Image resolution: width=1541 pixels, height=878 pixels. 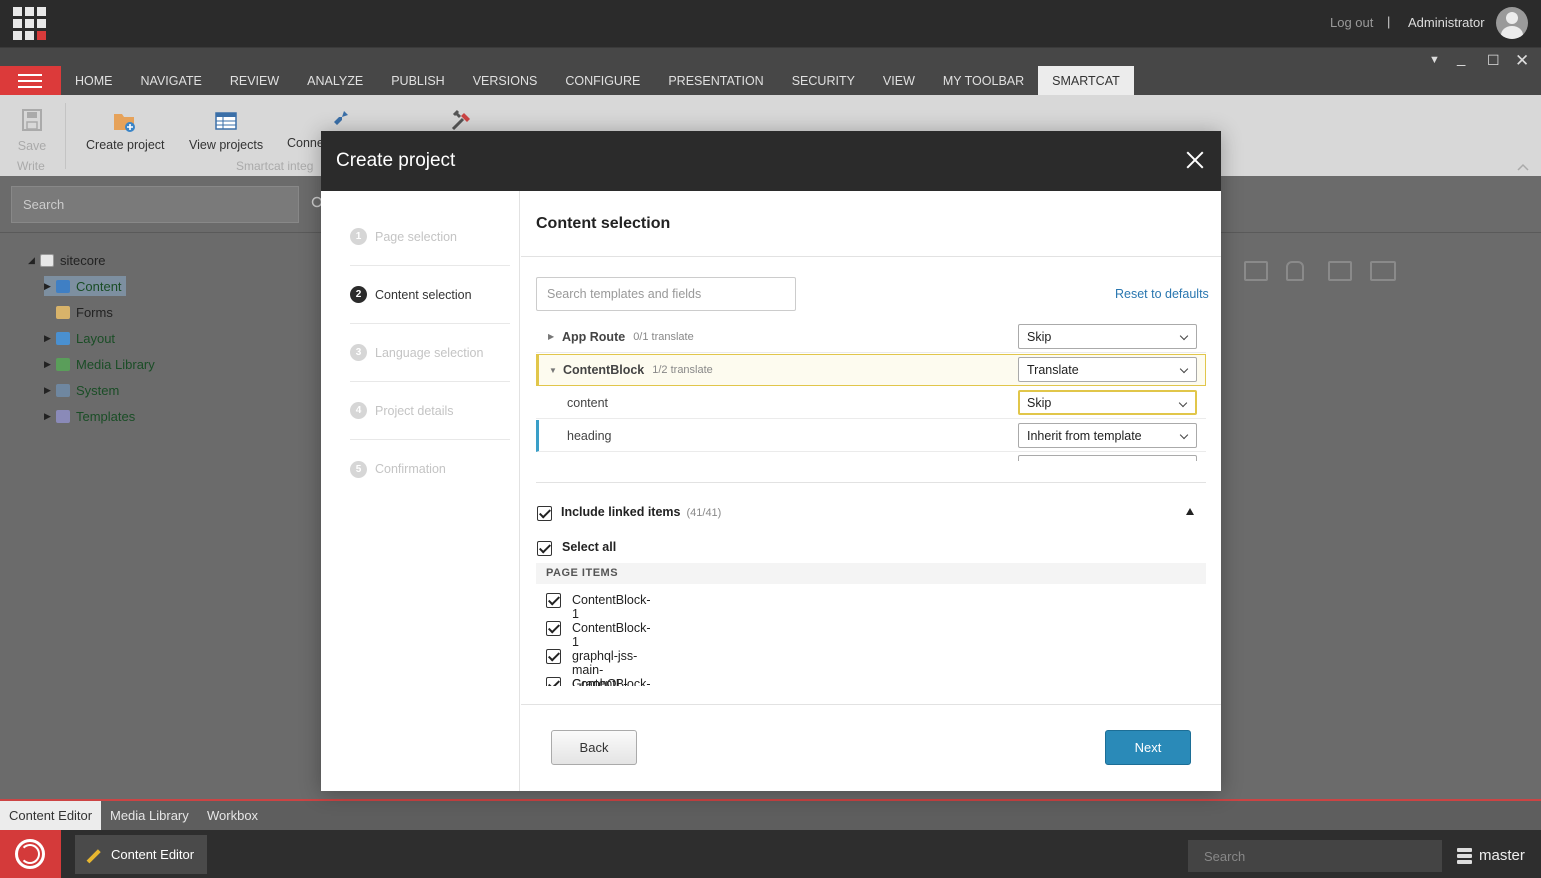 What do you see at coordinates (1162, 294) in the screenshot?
I see `reset-defaults-link: Reset to defaults` at bounding box center [1162, 294].